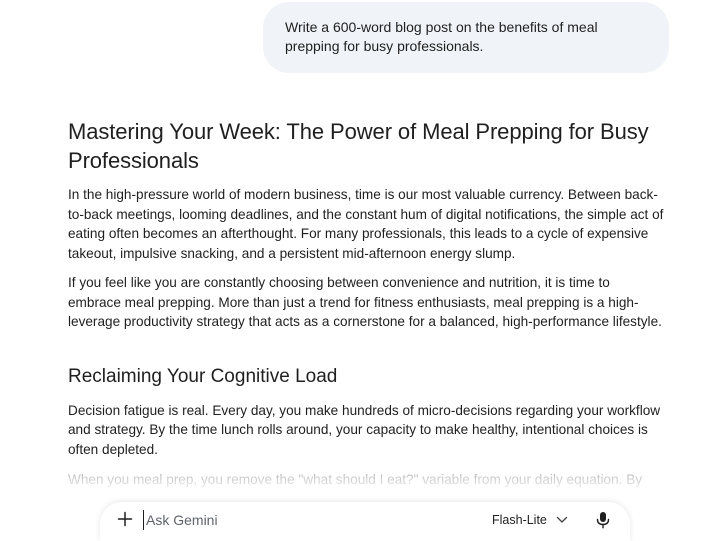 Image resolution: width=720 pixels, height=541 pixels. I want to click on voice-input-button, so click(603, 520).